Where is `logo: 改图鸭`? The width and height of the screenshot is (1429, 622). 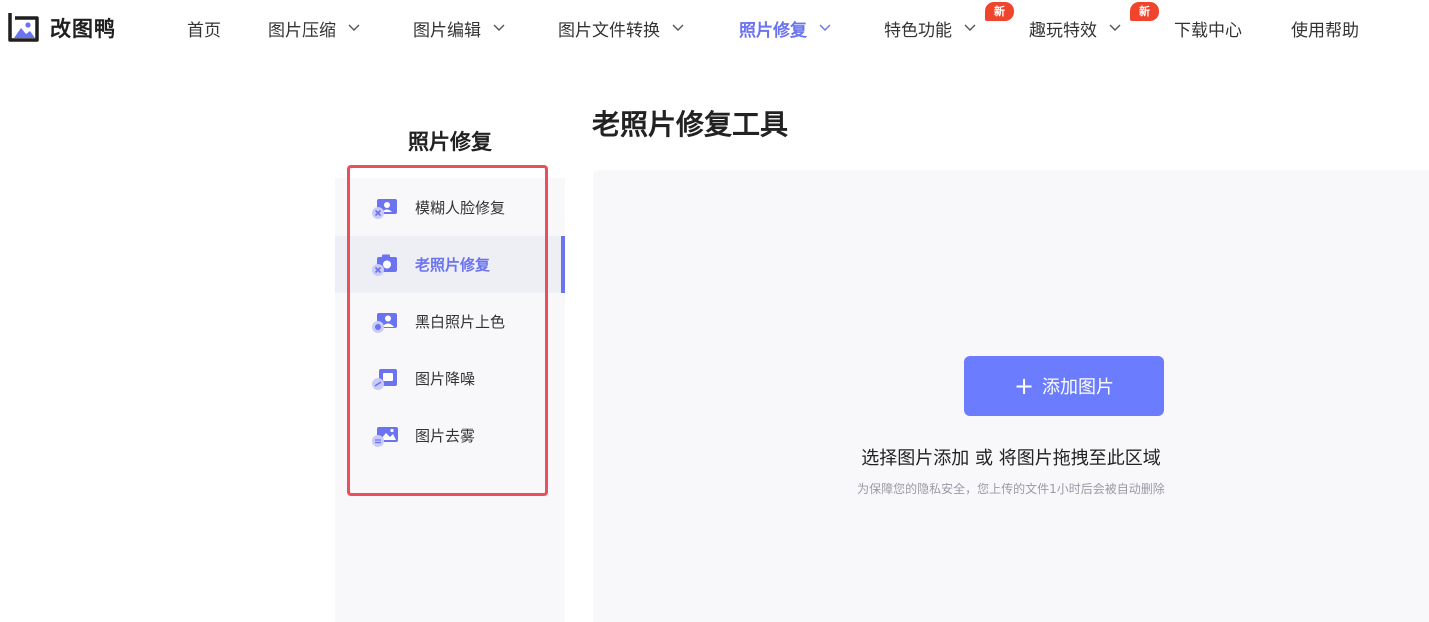 logo: 改图鸭 is located at coordinates (60, 28).